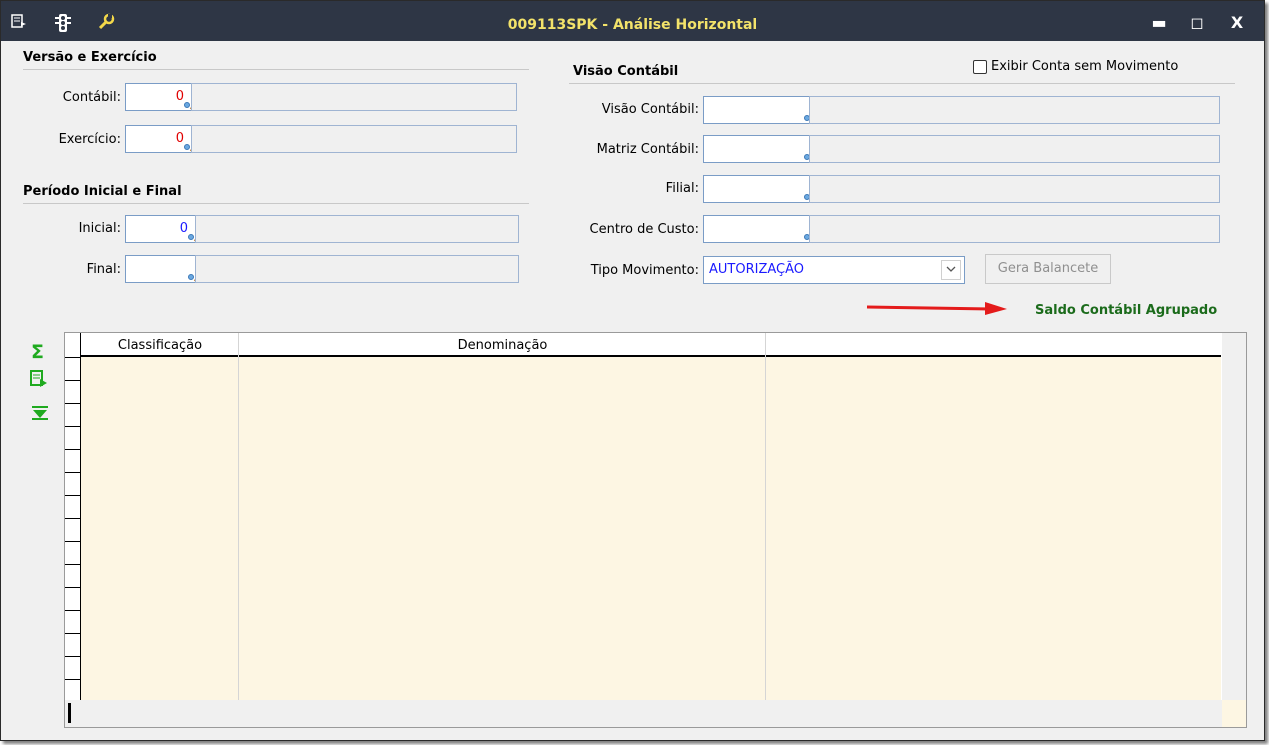 This screenshot has height=745, width=1269. What do you see at coordinates (632, 25) in the screenshot?
I see `window-title: 009113SPK - Análise Horizontal` at bounding box center [632, 25].